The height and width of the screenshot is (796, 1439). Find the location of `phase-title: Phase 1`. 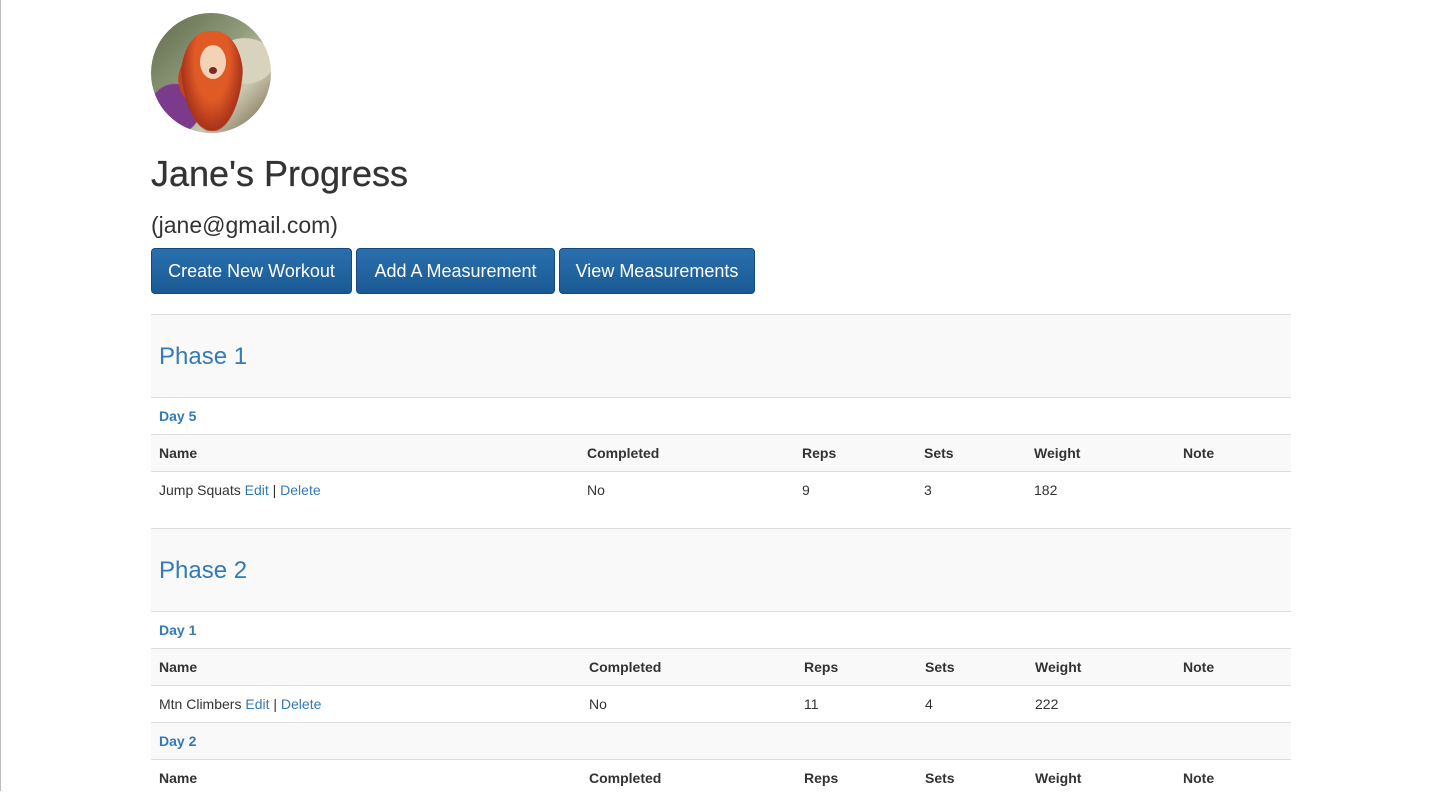

phase-title: Phase 1 is located at coordinates (203, 356).